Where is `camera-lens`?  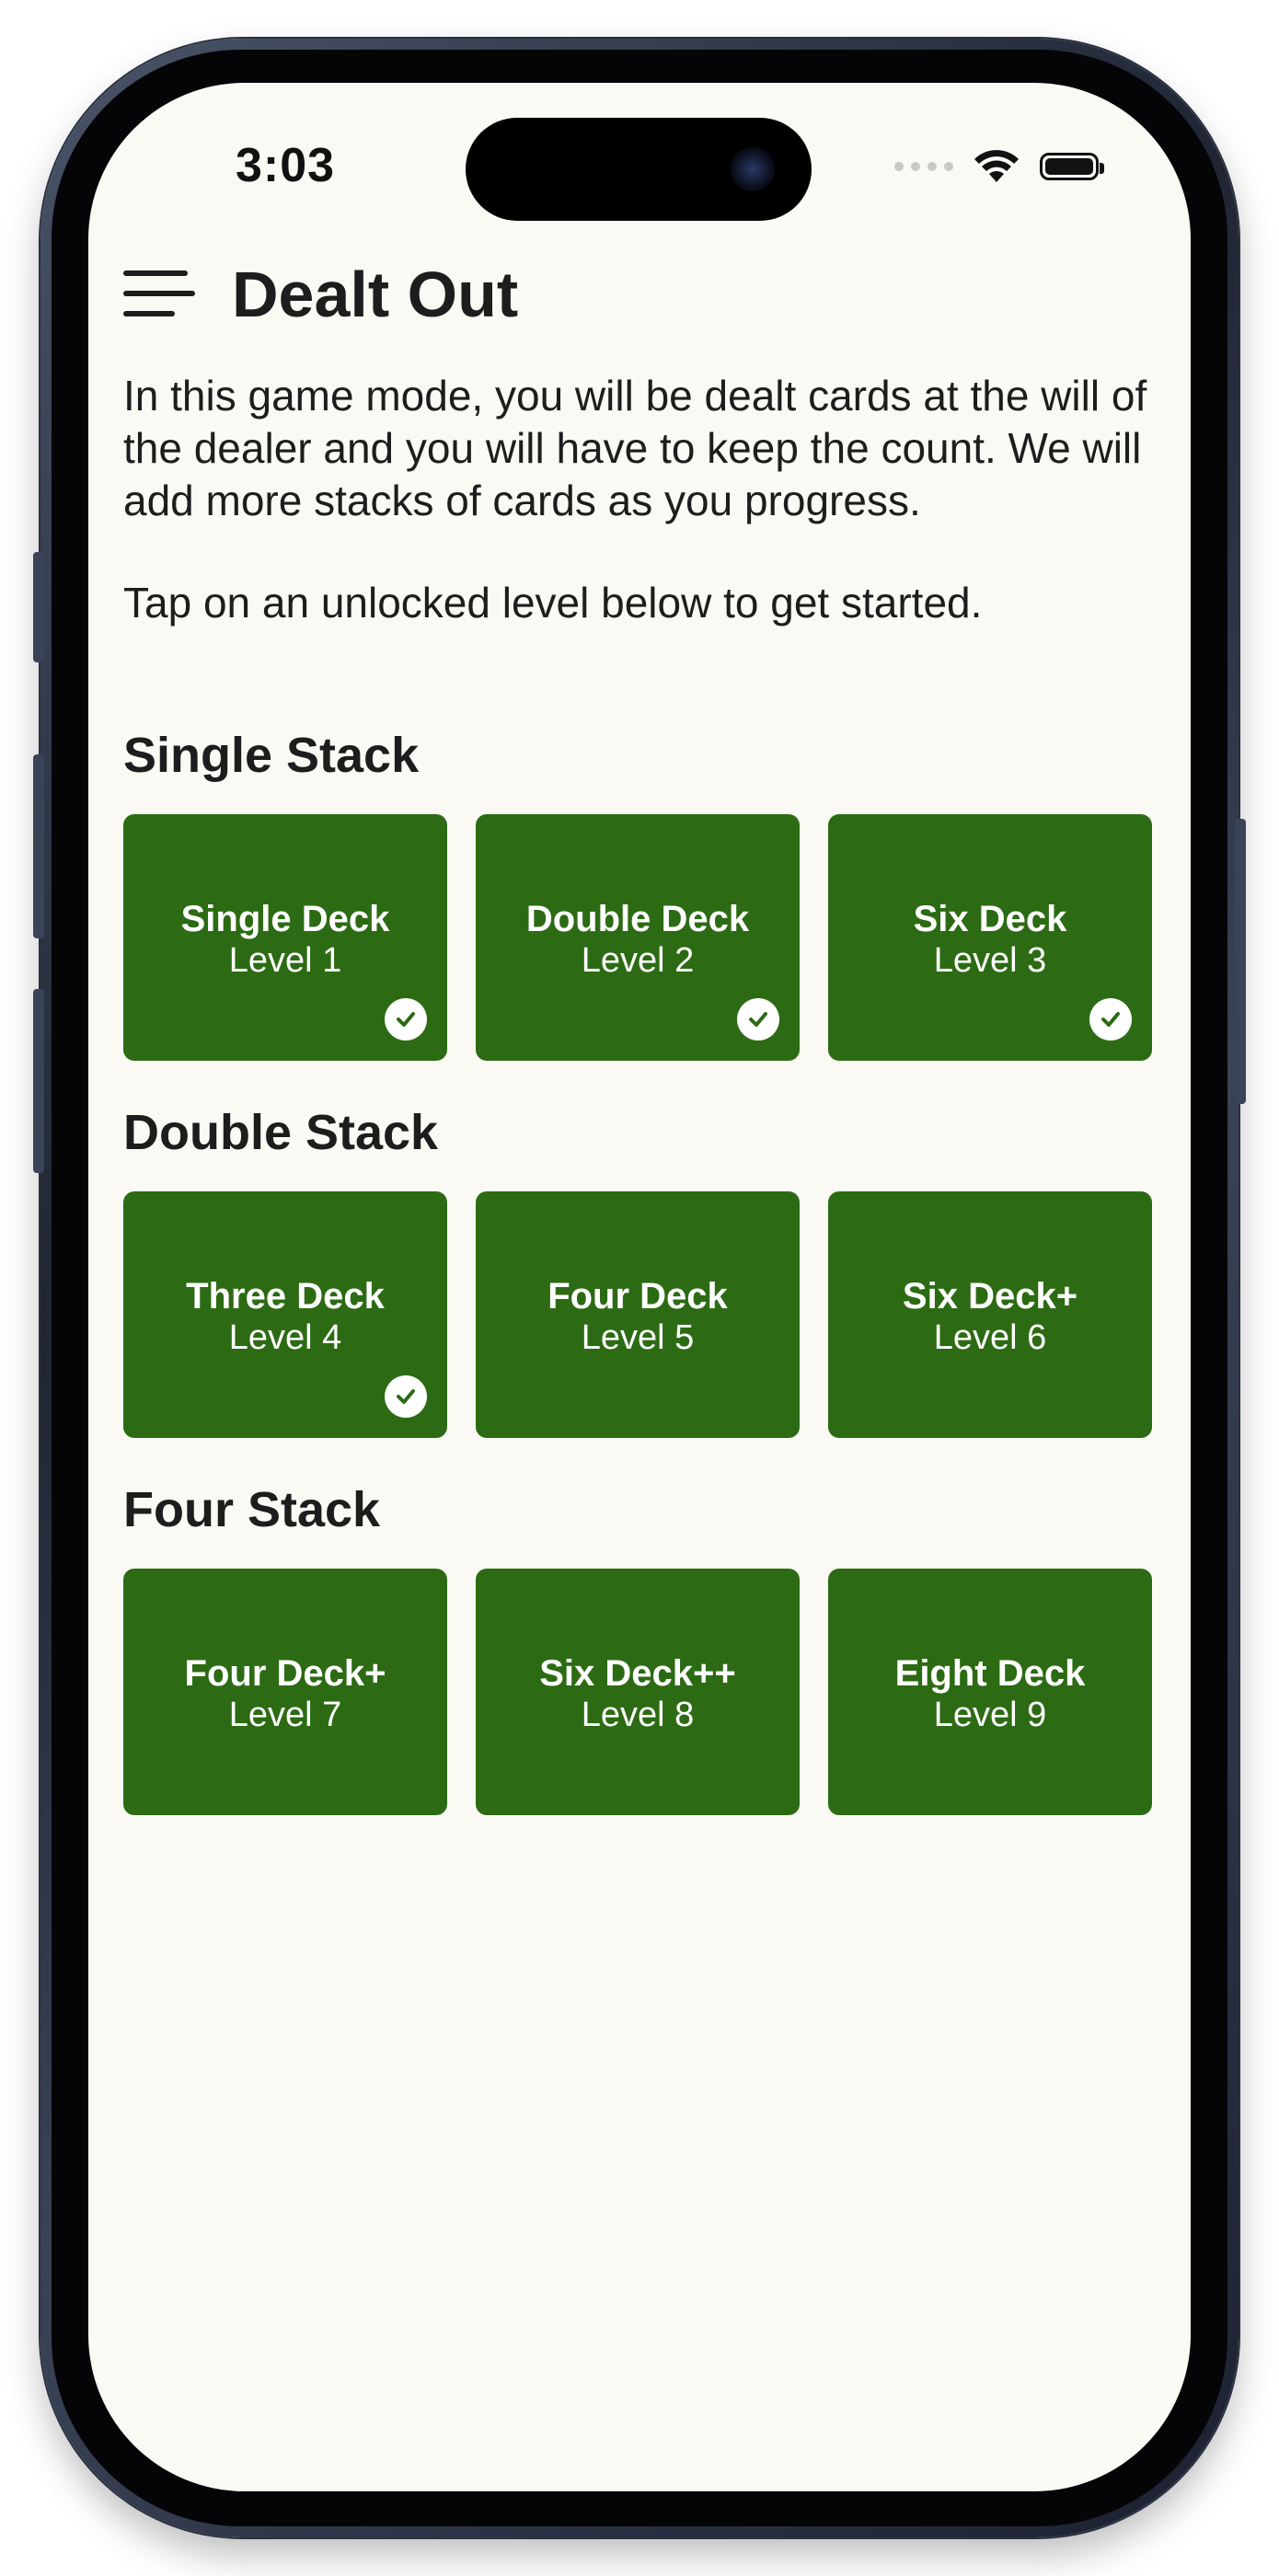
camera-lens is located at coordinates (753, 169).